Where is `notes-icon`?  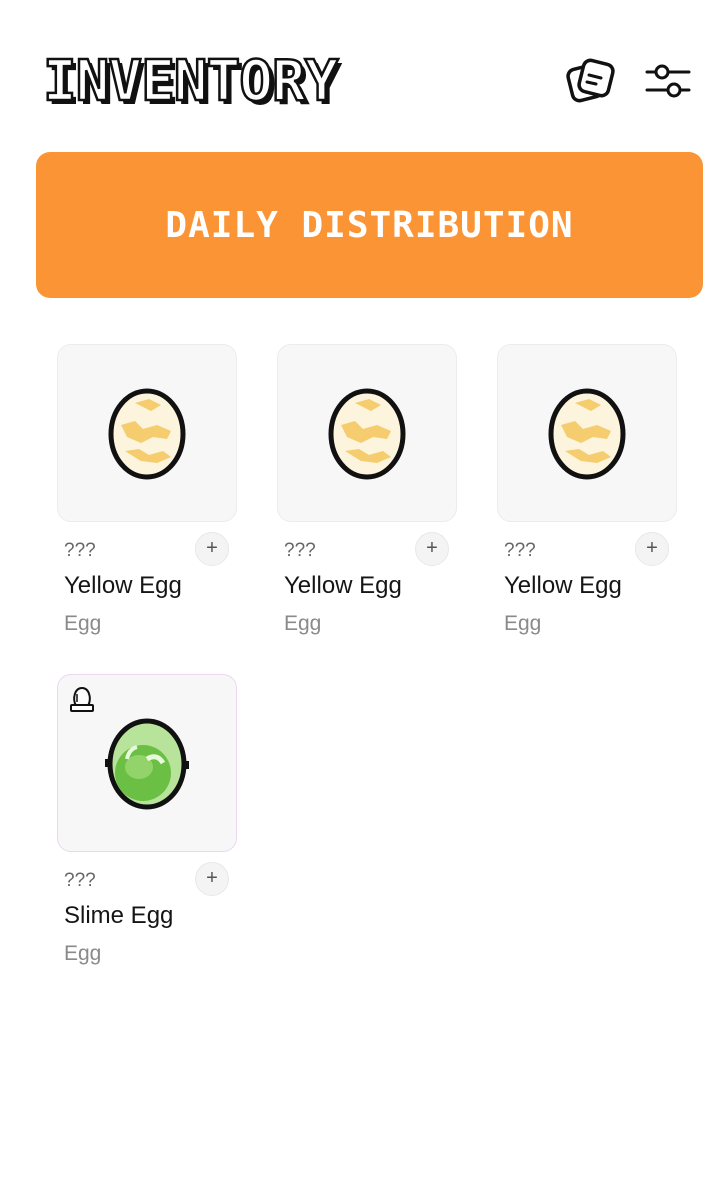
notes-icon is located at coordinates (590, 80).